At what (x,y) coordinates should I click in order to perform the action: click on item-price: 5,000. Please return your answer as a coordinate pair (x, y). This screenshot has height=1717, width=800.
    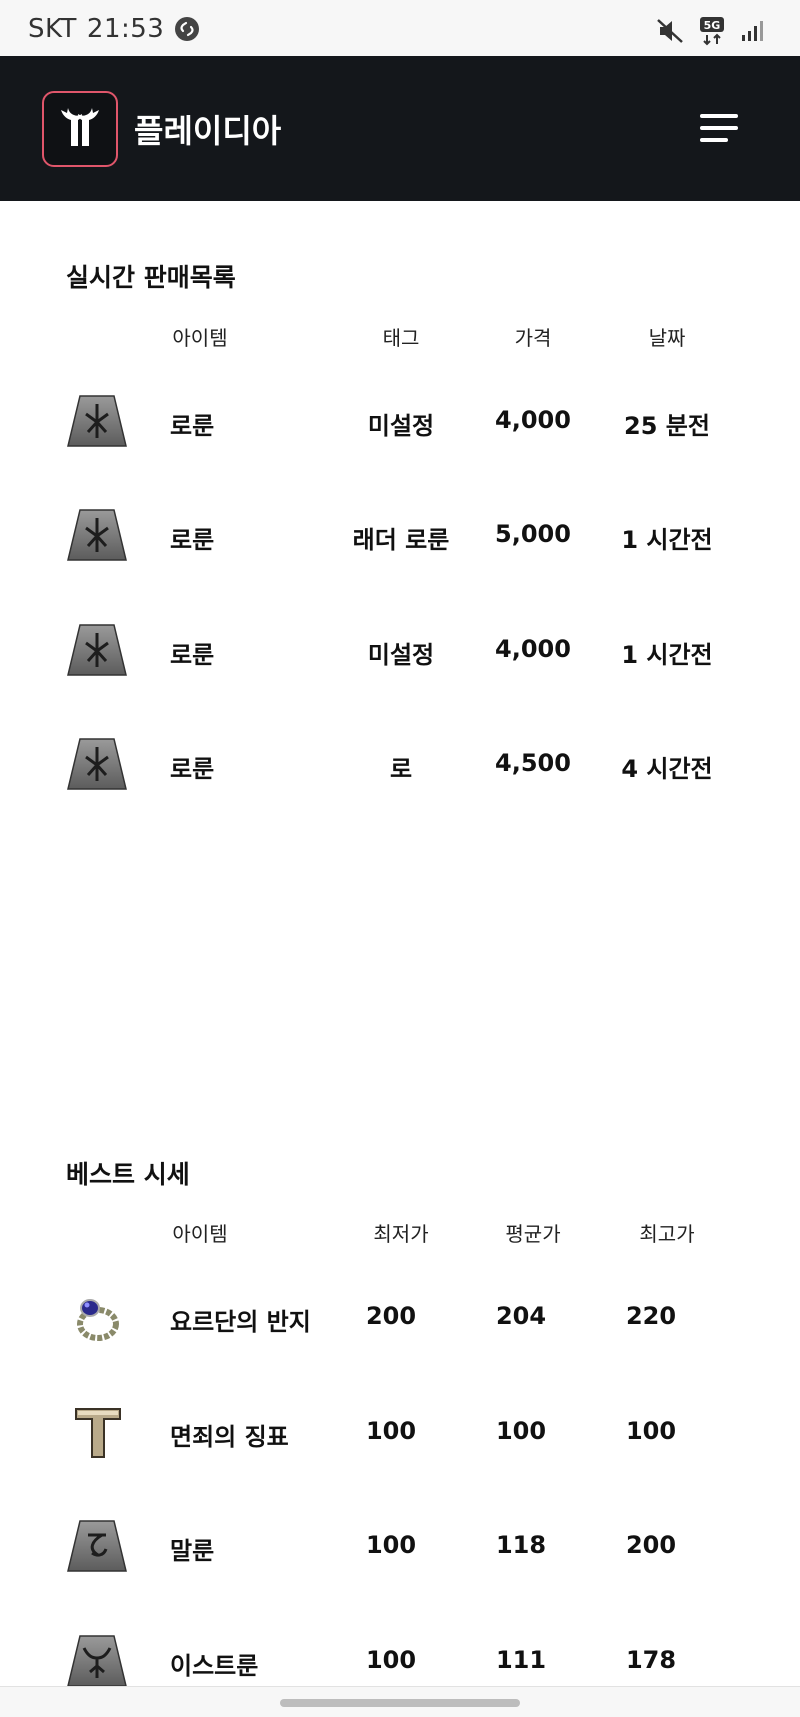
    Looking at the image, I should click on (533, 534).